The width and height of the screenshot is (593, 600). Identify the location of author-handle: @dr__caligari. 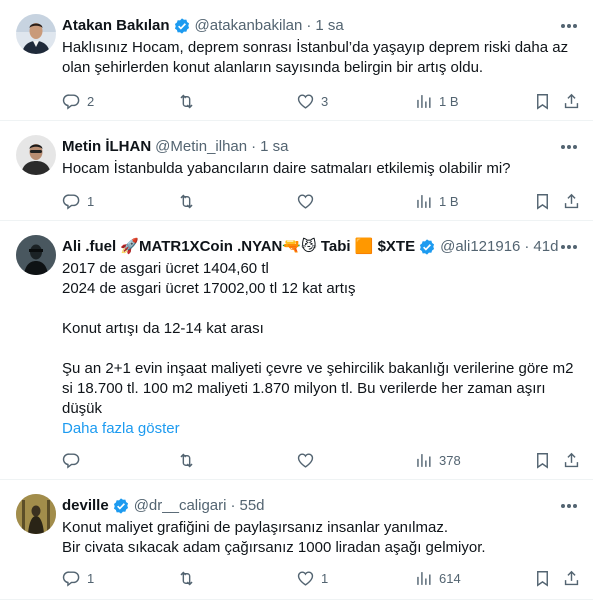
(180, 506).